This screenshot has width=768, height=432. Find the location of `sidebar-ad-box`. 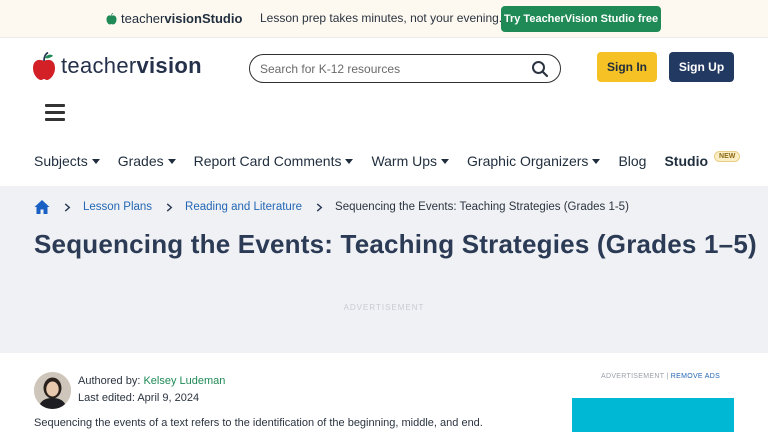

sidebar-ad-box is located at coordinates (653, 415).